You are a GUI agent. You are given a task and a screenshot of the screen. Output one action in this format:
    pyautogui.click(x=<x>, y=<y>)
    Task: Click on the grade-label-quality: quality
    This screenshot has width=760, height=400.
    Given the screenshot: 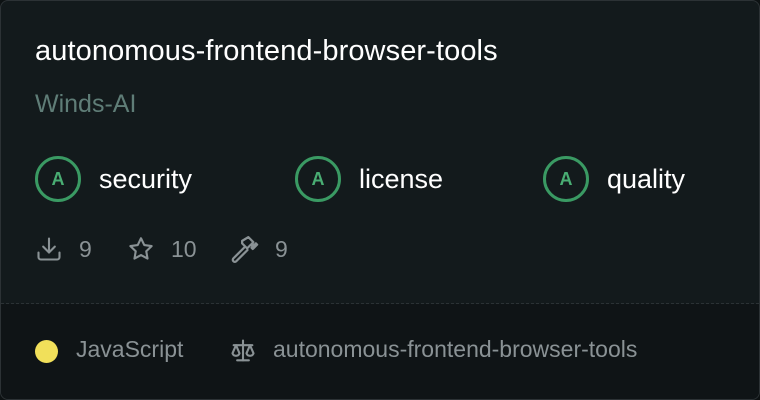 What is the action you would take?
    pyautogui.click(x=646, y=178)
    